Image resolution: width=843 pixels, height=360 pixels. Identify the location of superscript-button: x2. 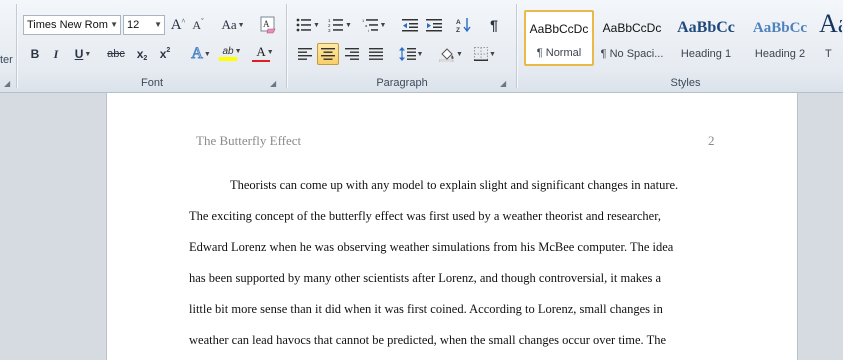
(165, 54).